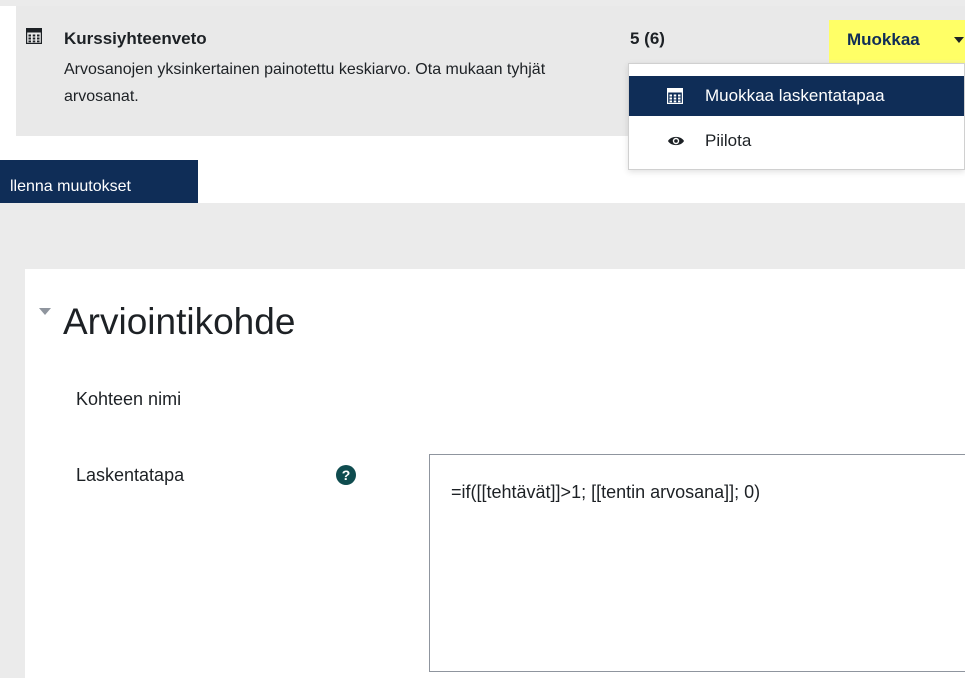 The width and height of the screenshot is (965, 678). Describe the element at coordinates (130, 475) in the screenshot. I see `calculation-label: Laskentatapa` at that location.